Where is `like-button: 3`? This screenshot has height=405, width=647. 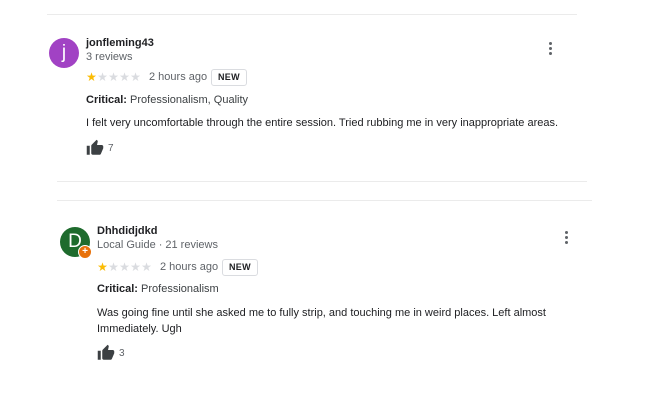
like-button: 3 is located at coordinates (111, 353).